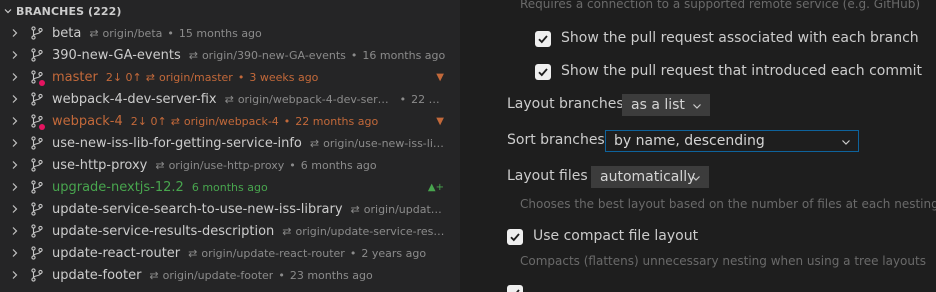 The height and width of the screenshot is (292, 936). Describe the element at coordinates (100, 165) in the screenshot. I see `branch-name: use-http-proxy` at that location.